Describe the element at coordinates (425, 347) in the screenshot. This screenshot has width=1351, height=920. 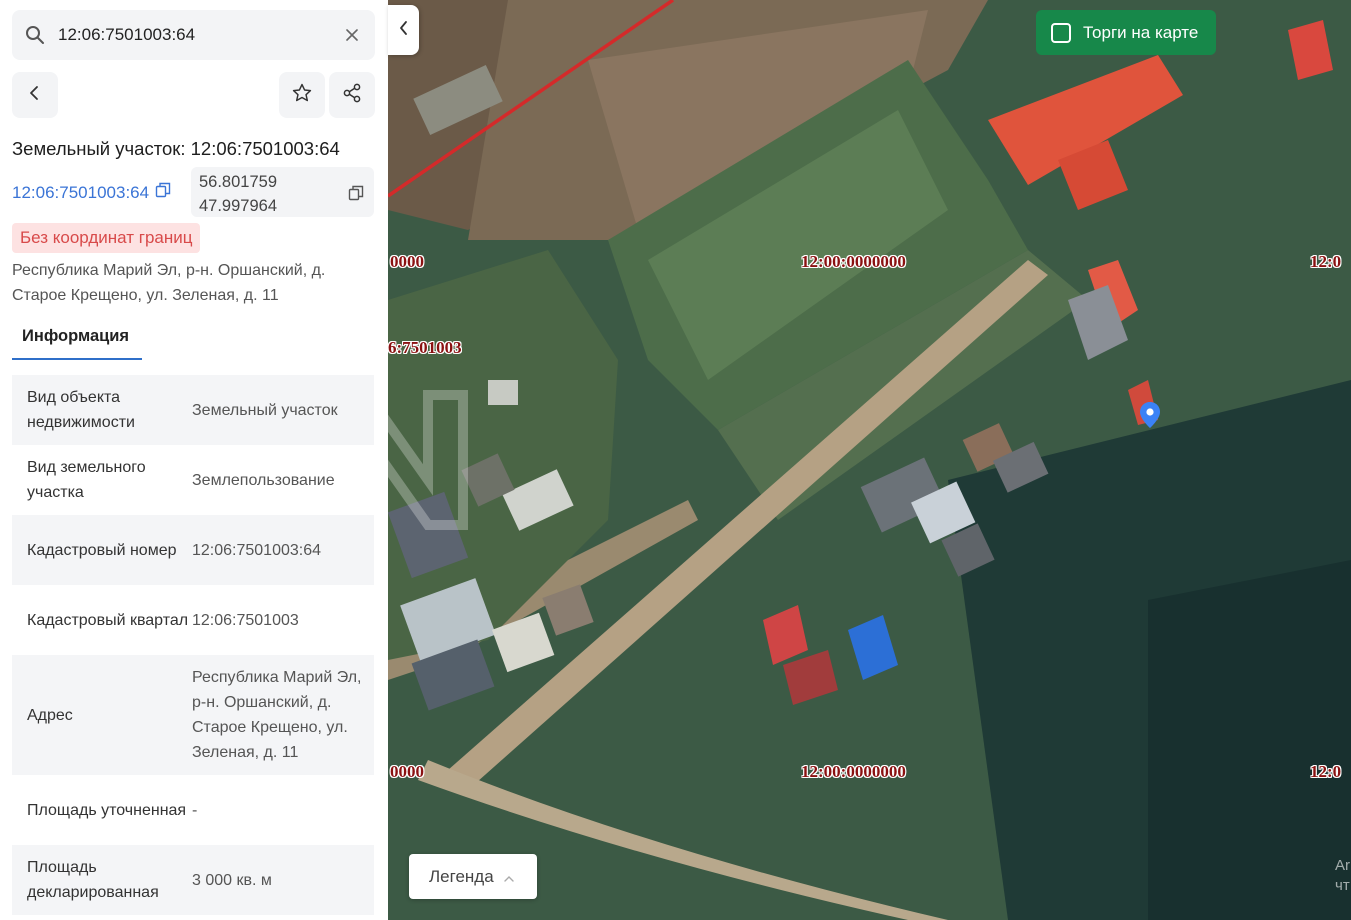
I see `map-label-quarter: 6:7501003` at that location.